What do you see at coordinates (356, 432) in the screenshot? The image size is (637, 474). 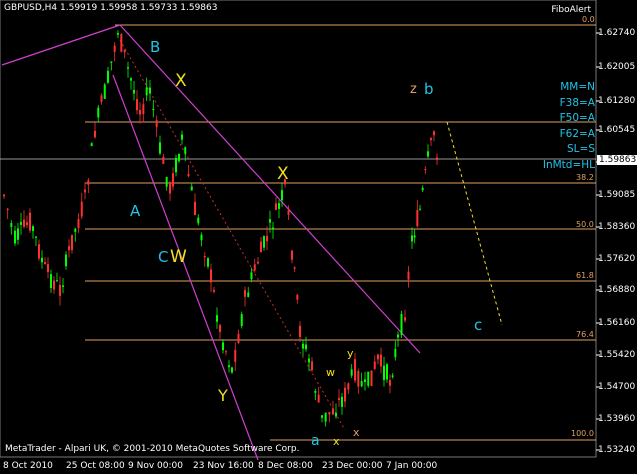 I see `wave-label-x2: x` at bounding box center [356, 432].